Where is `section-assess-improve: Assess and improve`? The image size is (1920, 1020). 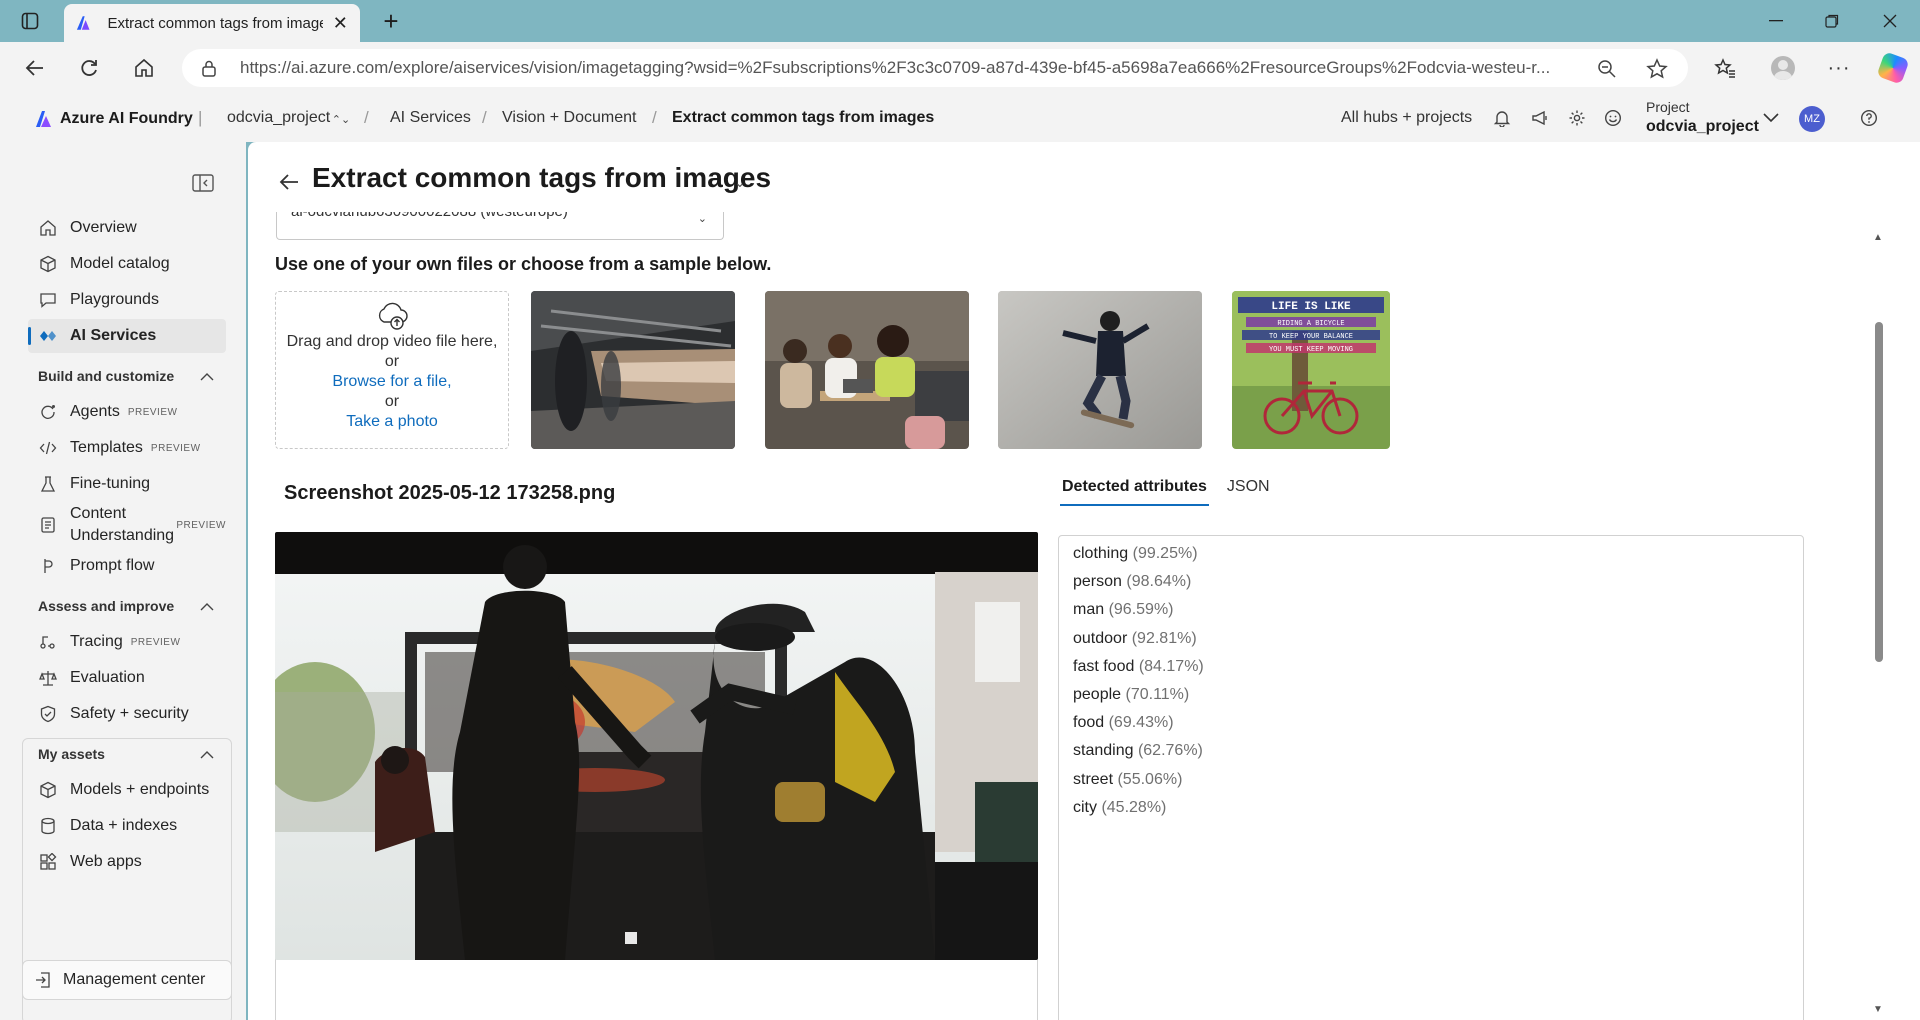
section-assess-improve: Assess and improve is located at coordinates (126, 606).